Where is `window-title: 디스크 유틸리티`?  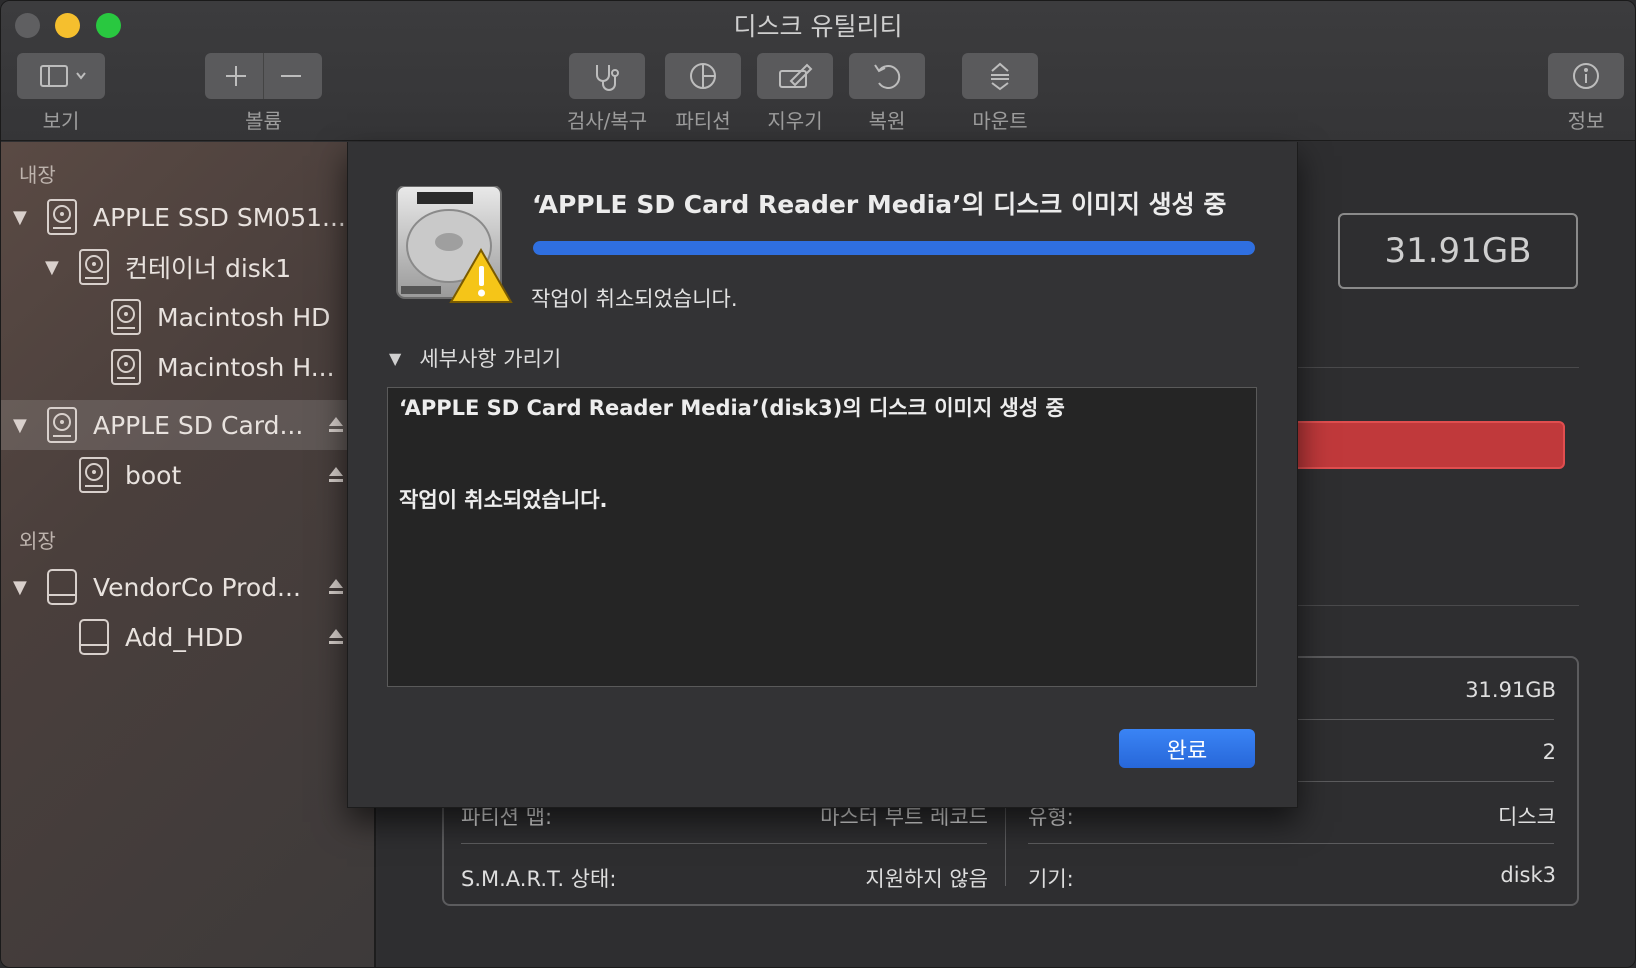
window-title: 디스크 유틸리티 is located at coordinates (818, 26).